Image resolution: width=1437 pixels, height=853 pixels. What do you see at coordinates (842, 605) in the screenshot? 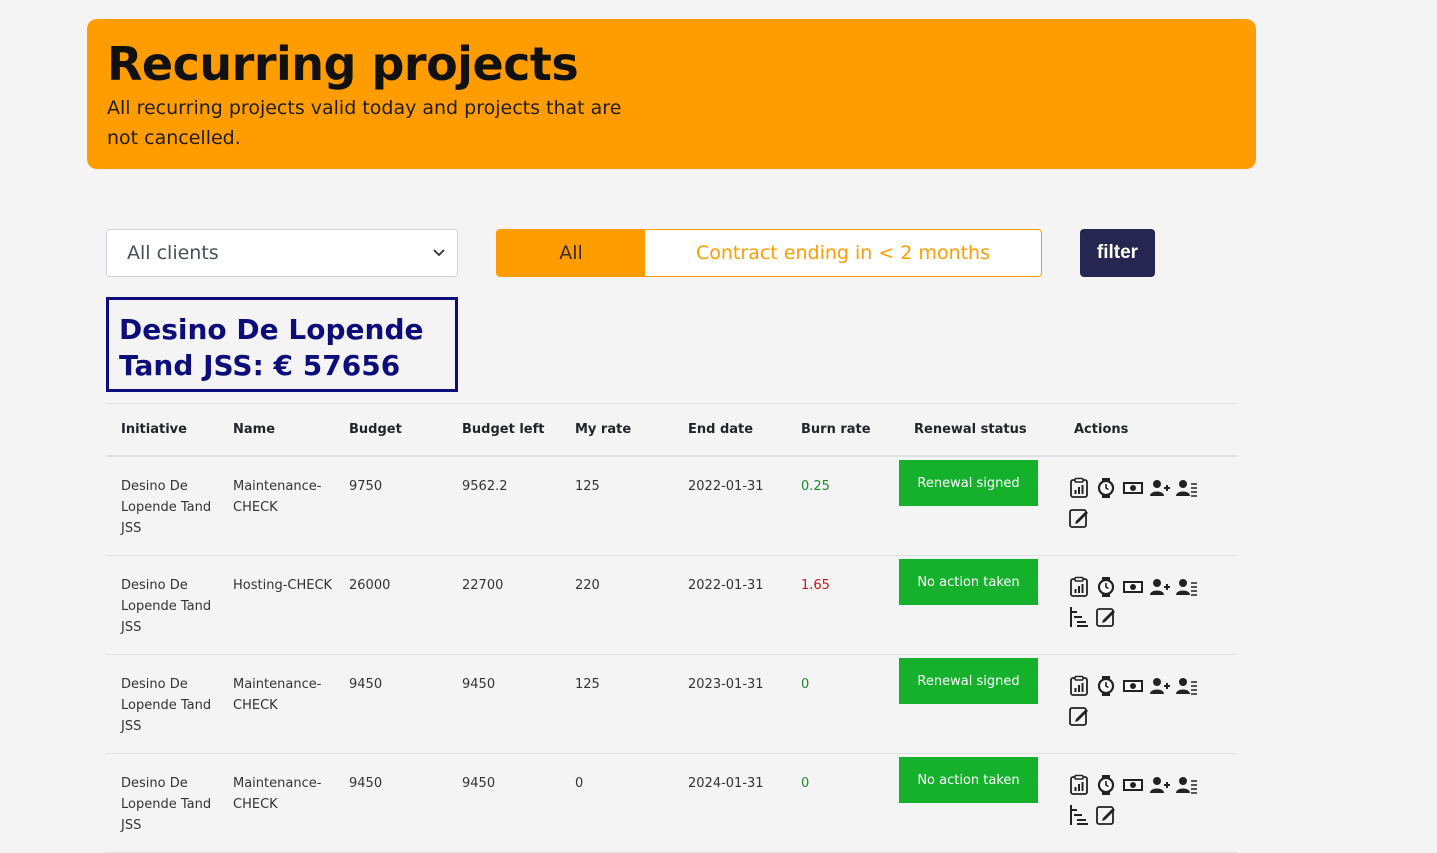
I see `cell-burn-rate: 1.65` at bounding box center [842, 605].